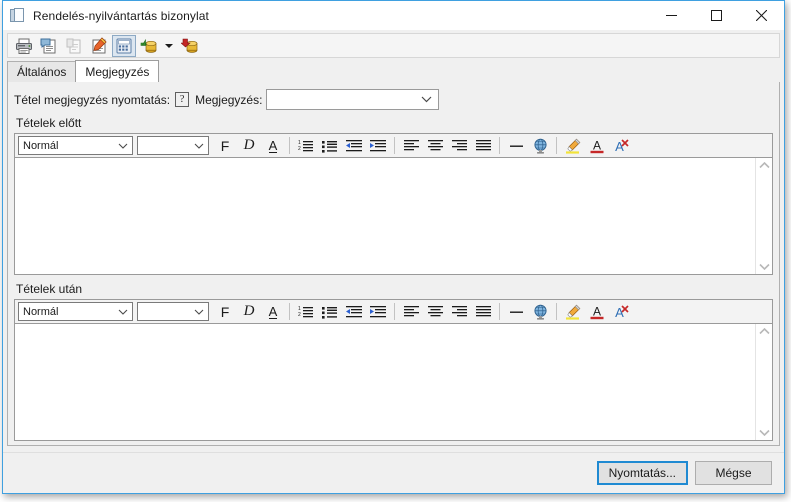  I want to click on section-label-before: Tételek előtt, so click(49, 123).